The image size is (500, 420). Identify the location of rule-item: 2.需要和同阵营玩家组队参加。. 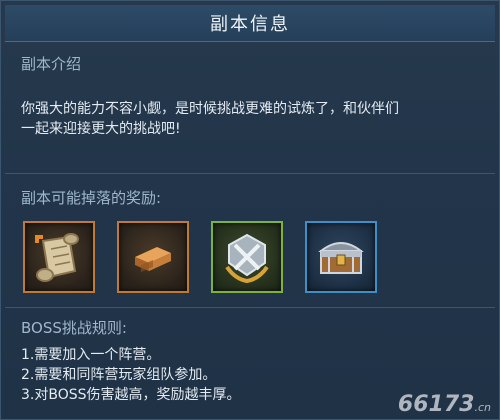
(119, 375).